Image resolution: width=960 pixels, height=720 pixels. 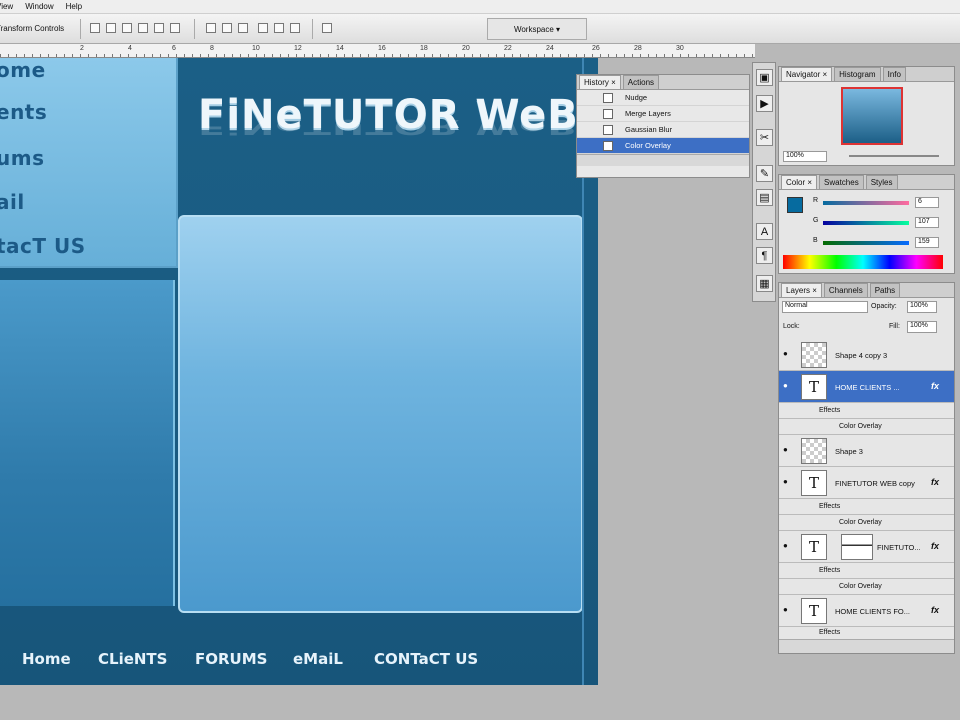 I want to click on history-row: Nudge, so click(x=663, y=98).